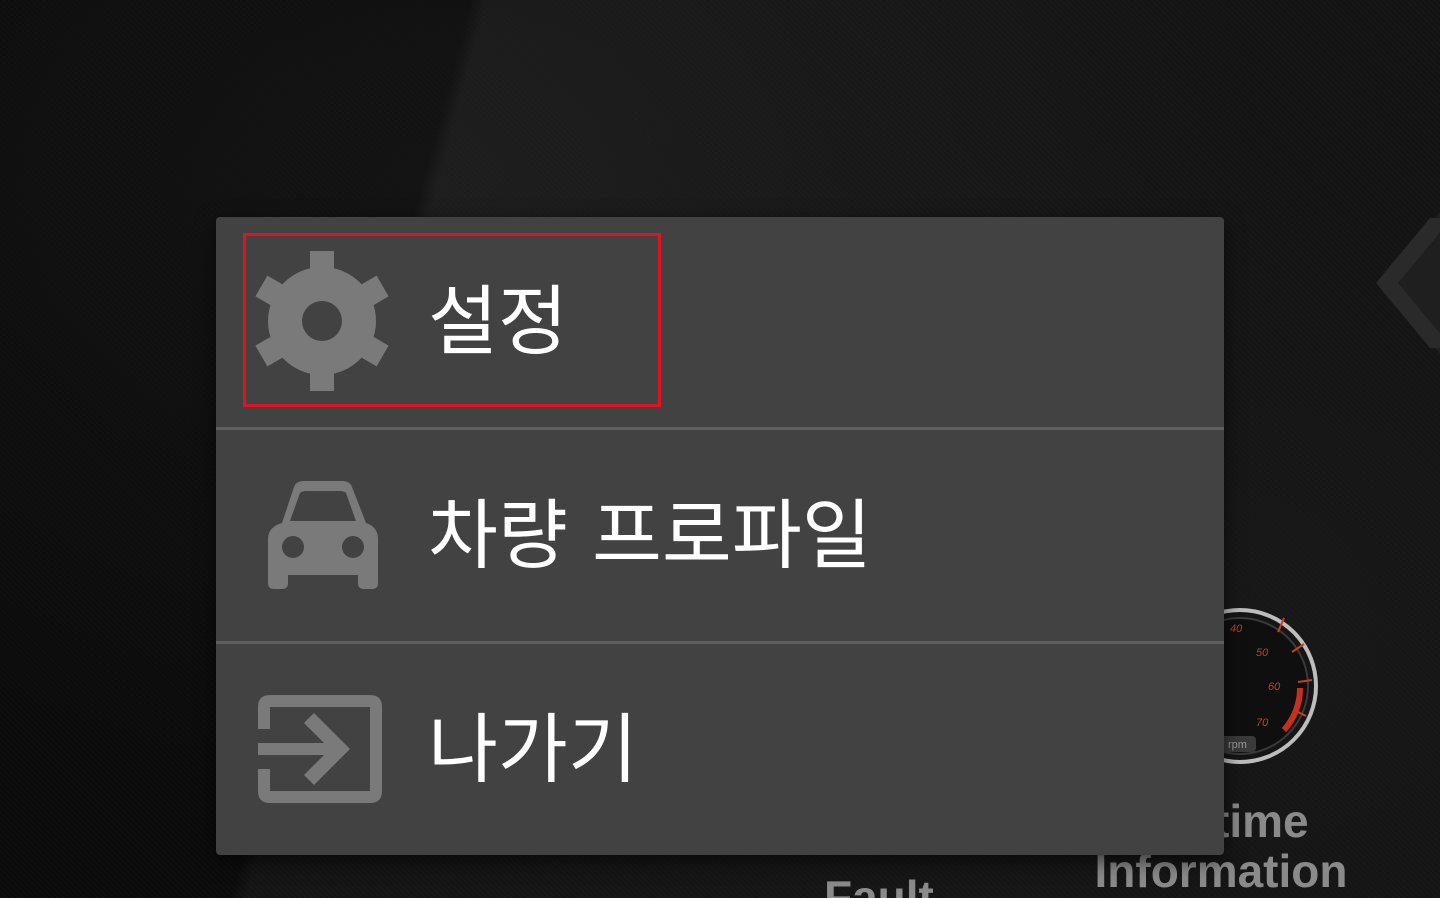 This screenshot has width=1440, height=898. Describe the element at coordinates (1262, 653) in the screenshot. I see `gauge-tick-50: 50` at that location.